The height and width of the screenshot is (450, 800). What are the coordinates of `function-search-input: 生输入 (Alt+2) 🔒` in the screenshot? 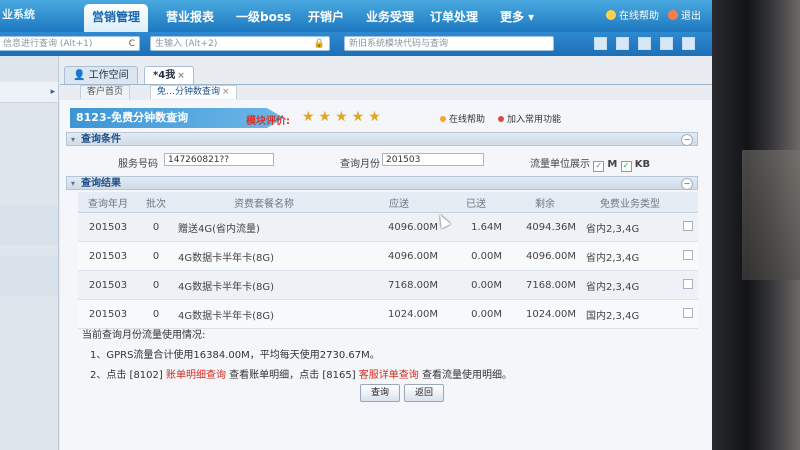 It's located at (240, 43).